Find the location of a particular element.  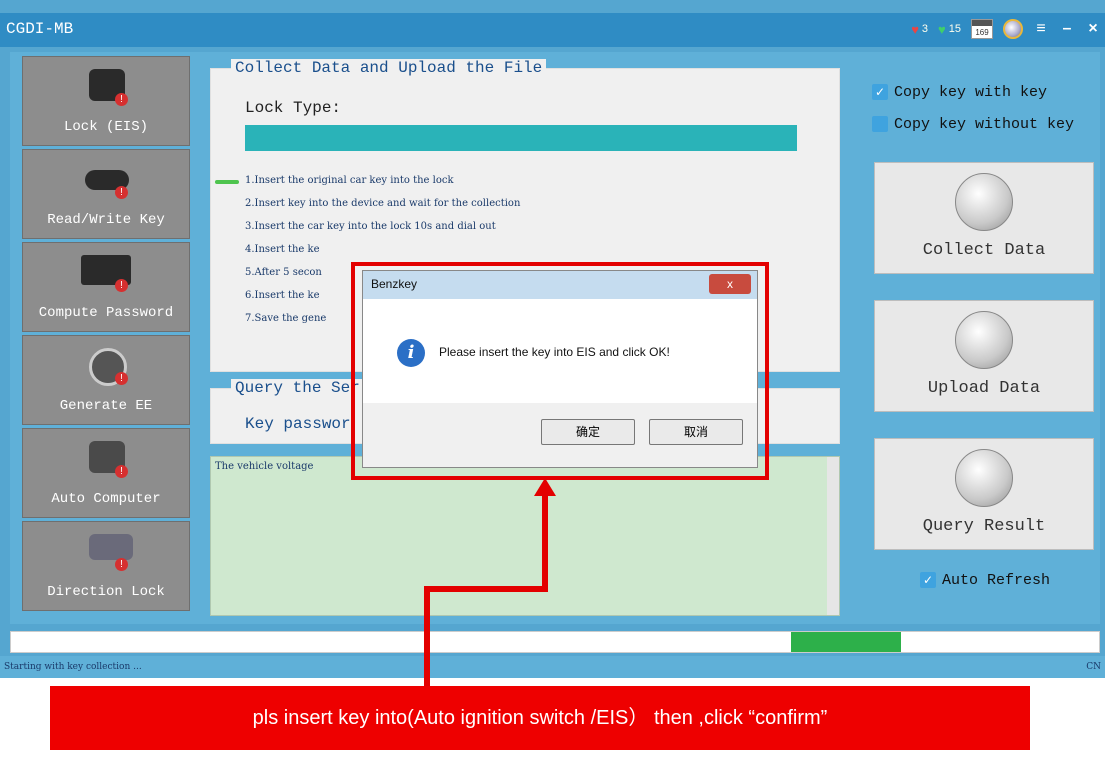

copy-without-key-checkbox: Copy key without key is located at coordinates (983, 124).